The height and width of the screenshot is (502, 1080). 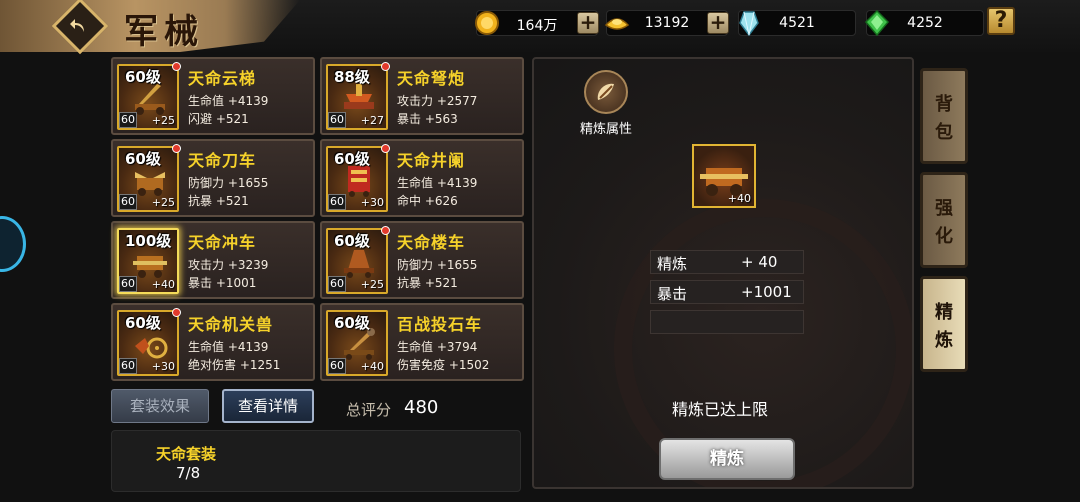 What do you see at coordinates (422, 178) in the screenshot?
I see `item-card: 60级 60 +30 天命井阑 生命值 +4139 命中 +626` at bounding box center [422, 178].